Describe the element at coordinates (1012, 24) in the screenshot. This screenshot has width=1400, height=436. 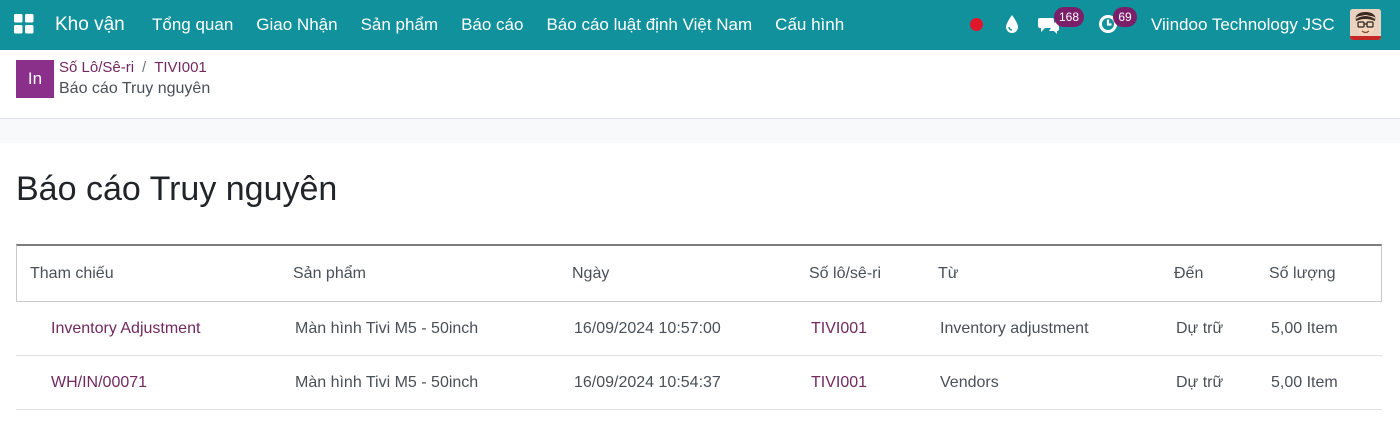
I see `droplet-icon` at that location.